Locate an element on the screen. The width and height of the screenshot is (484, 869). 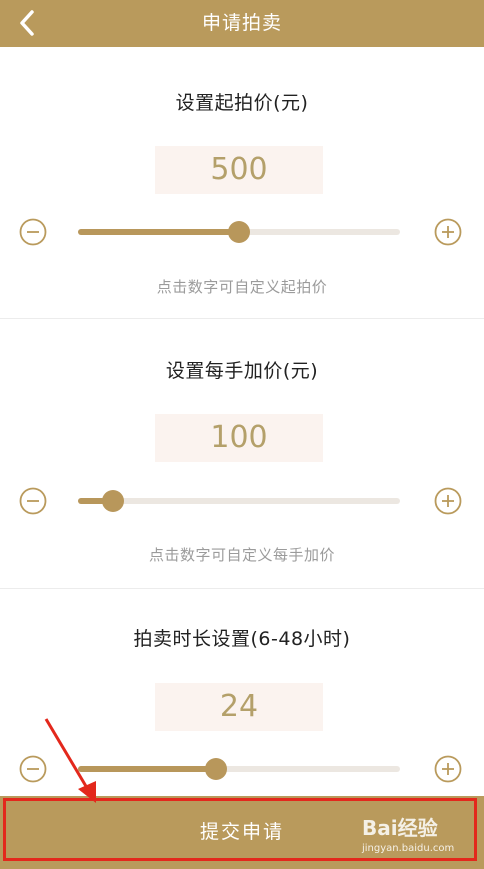
duration-title: 拍卖时长设置(6-48小时) is located at coordinates (242, 639).